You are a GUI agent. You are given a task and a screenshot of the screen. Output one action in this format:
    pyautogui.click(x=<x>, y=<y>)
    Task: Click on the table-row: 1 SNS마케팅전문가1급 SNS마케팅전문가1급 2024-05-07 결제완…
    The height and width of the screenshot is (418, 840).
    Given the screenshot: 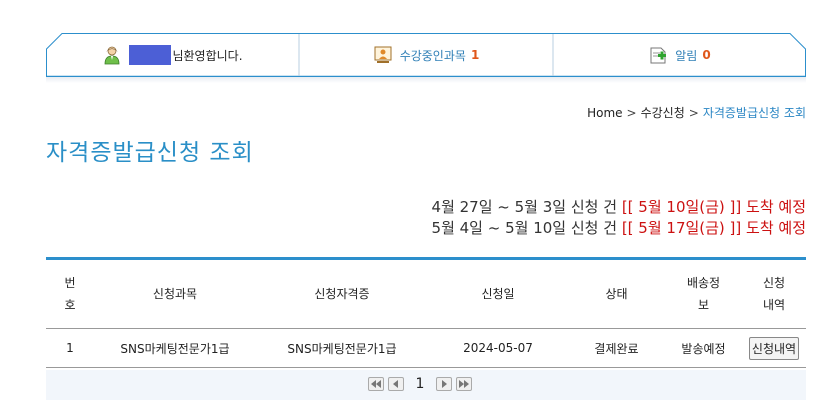 What is the action you would take?
    pyautogui.click(x=426, y=348)
    